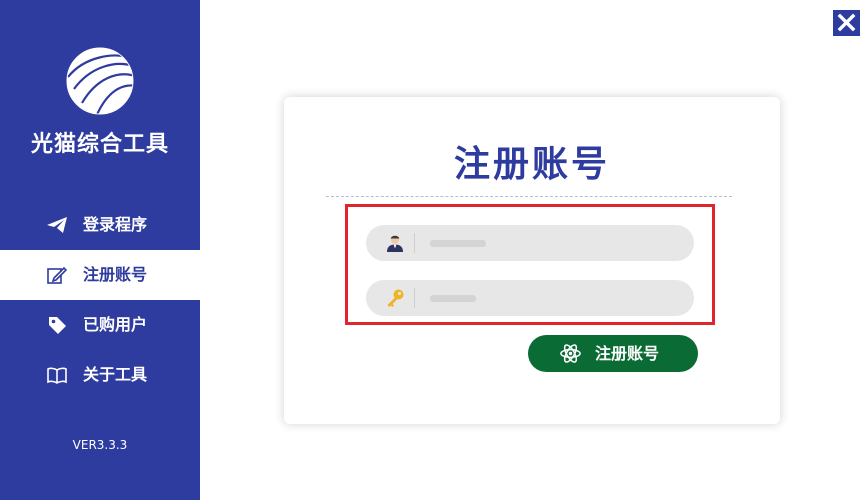 The height and width of the screenshot is (500, 868). I want to click on register-button-label: 注册账号, so click(627, 353).